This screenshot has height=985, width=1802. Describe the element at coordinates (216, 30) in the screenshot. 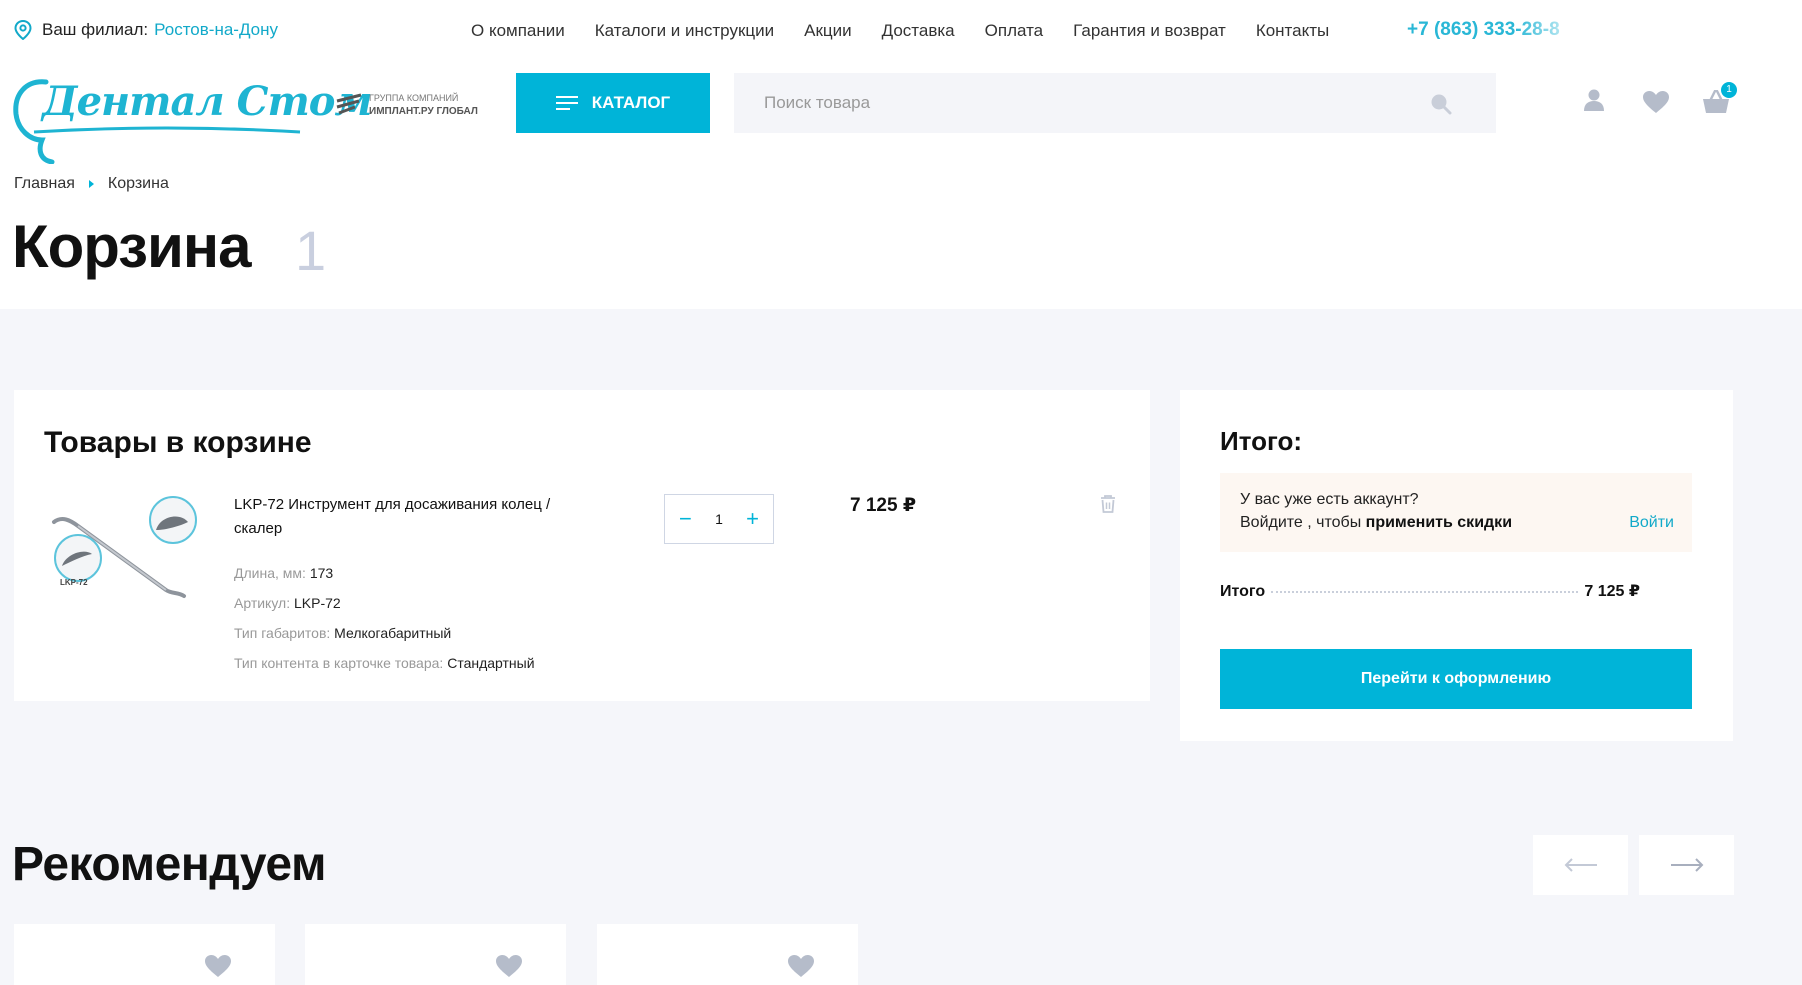

I see `branch-city-link: Ростов-на-Дону` at that location.